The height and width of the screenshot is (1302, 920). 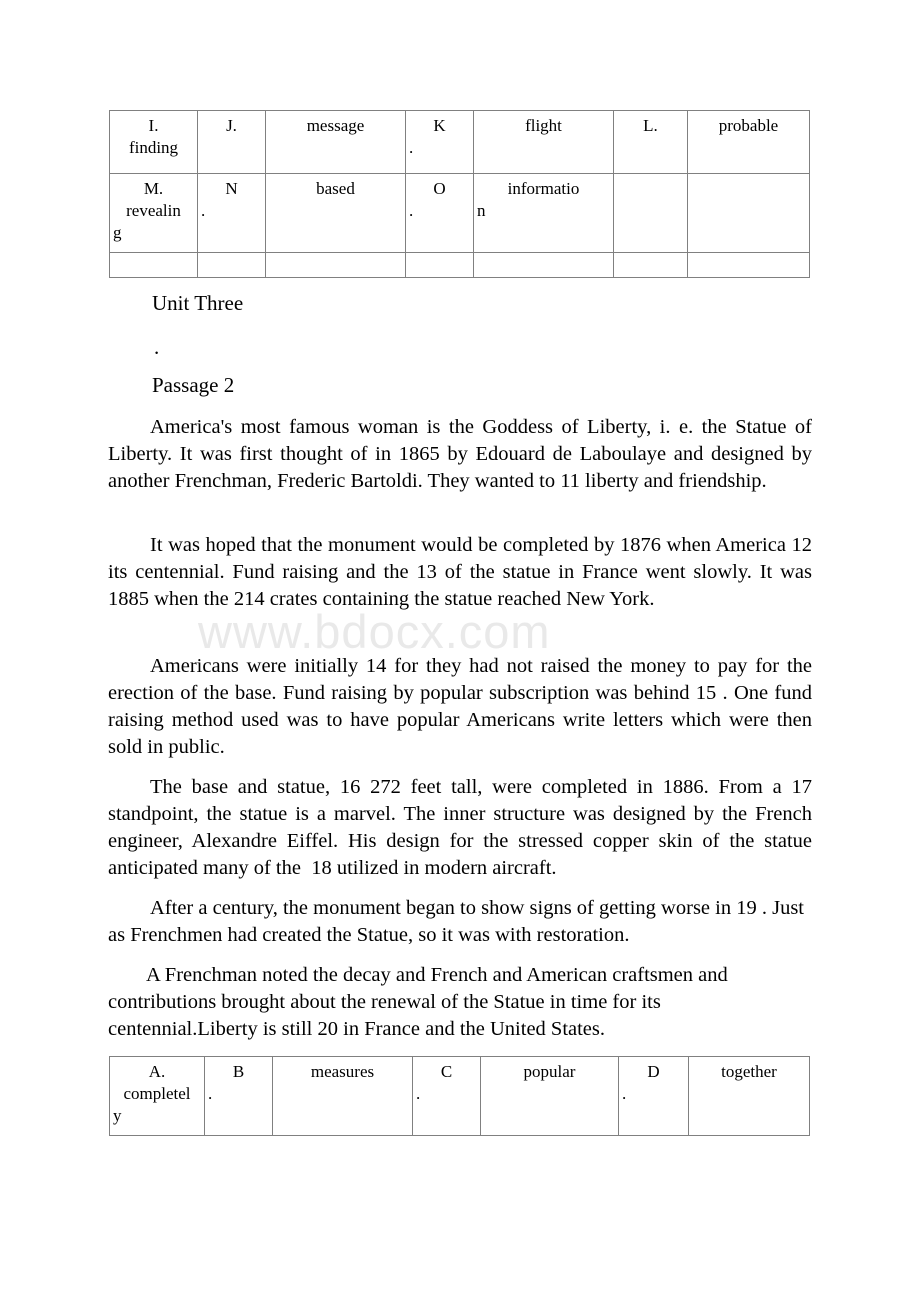 What do you see at coordinates (439, 125) in the screenshot?
I see `cell-line: K` at bounding box center [439, 125].